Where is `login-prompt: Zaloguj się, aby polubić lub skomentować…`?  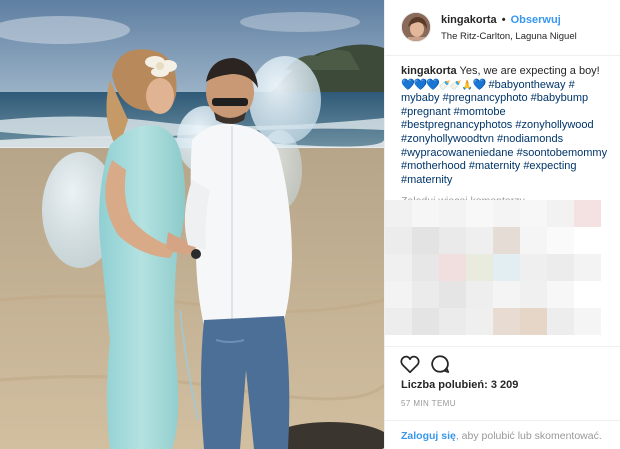
login-prompt: Zaloguj się, aby polubić lub skomentować… is located at coordinates (502, 434).